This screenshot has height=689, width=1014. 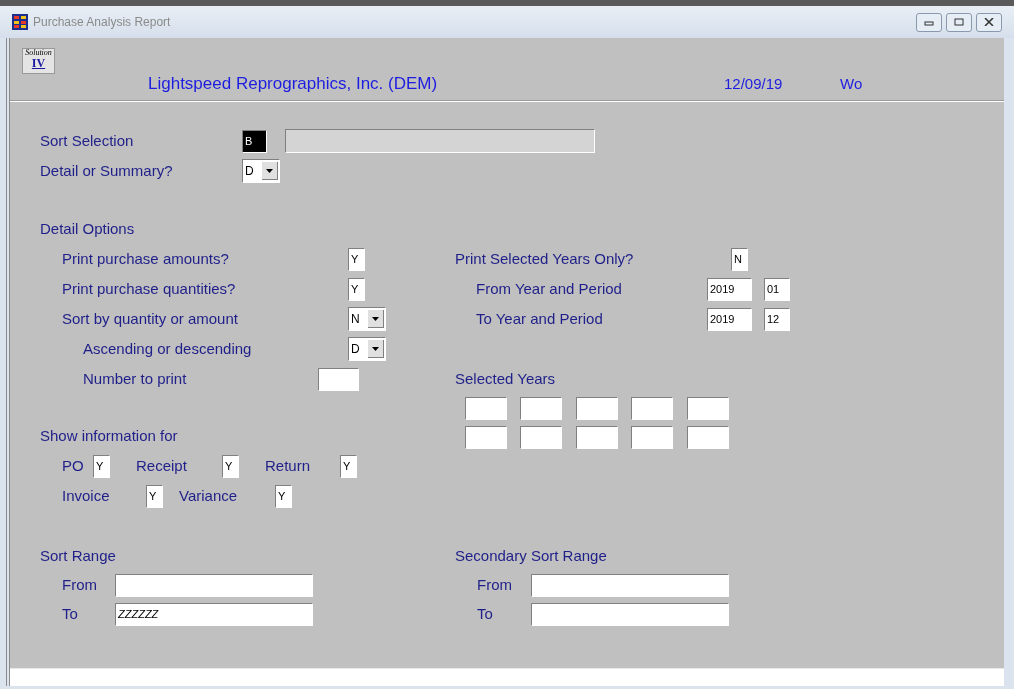 I want to click on close-button, so click(x=989, y=22).